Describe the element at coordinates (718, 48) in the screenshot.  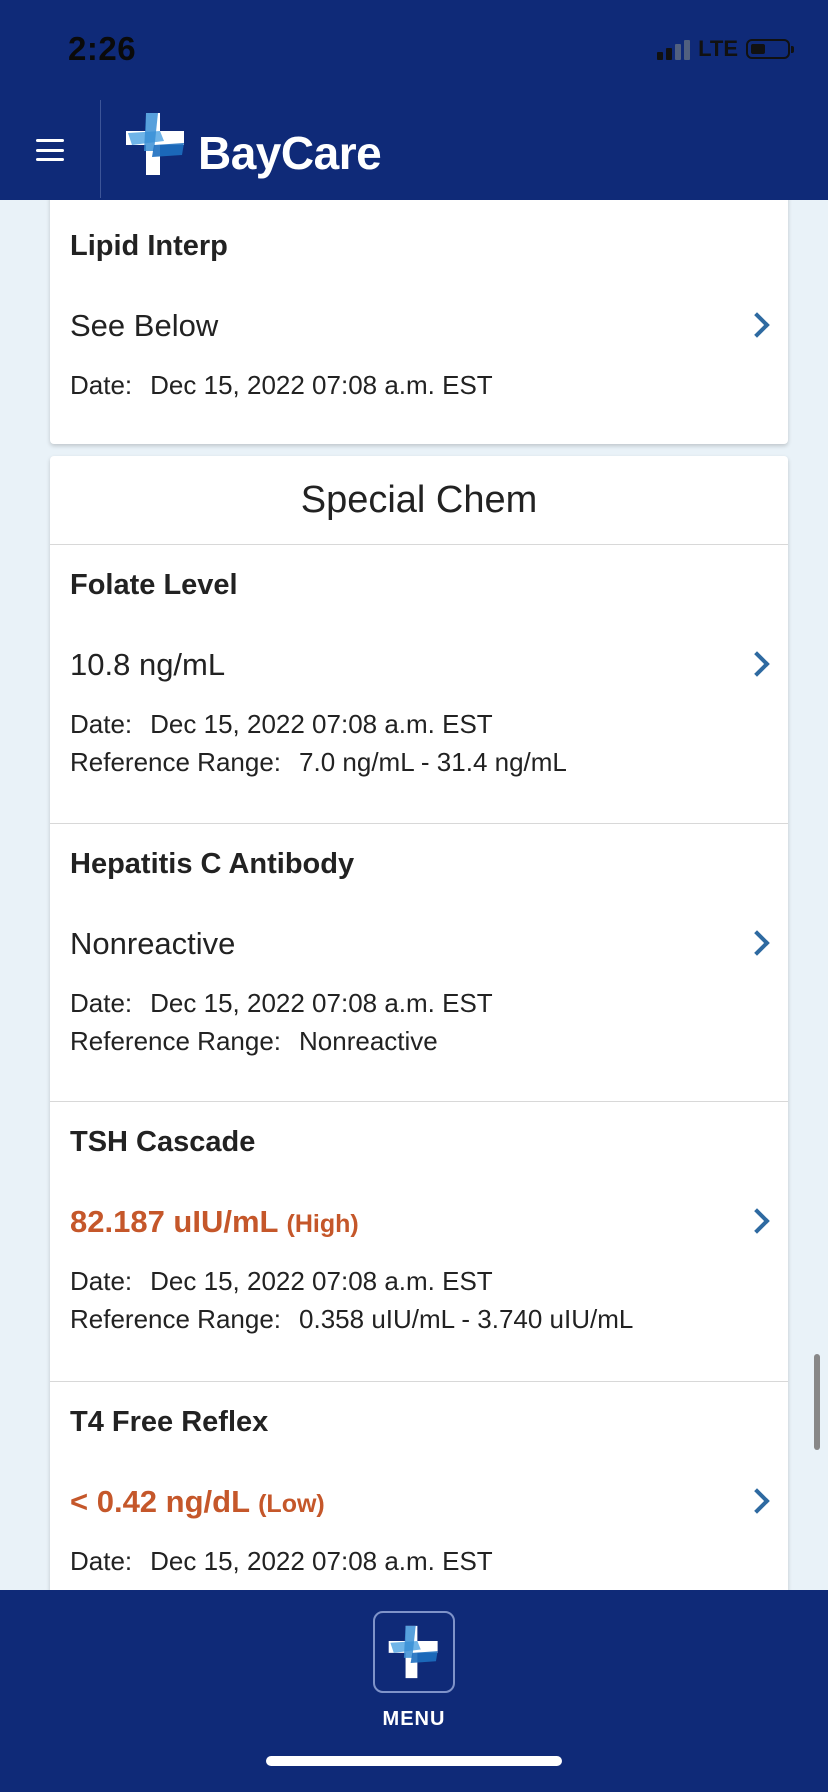
I see `network-label: LTE` at that location.